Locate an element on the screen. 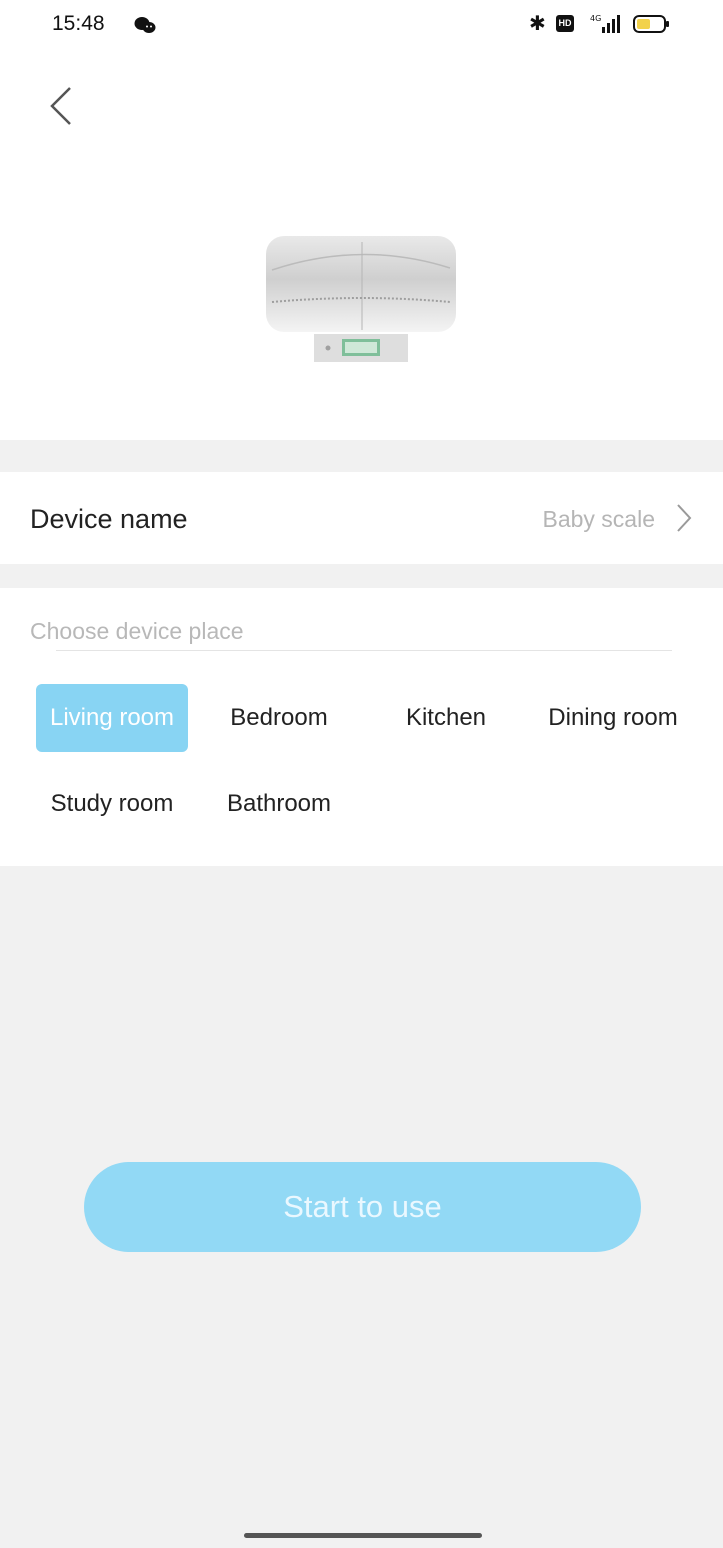 This screenshot has height=1548, width=723. place-section-title: Choose device place is located at coordinates (137, 631).